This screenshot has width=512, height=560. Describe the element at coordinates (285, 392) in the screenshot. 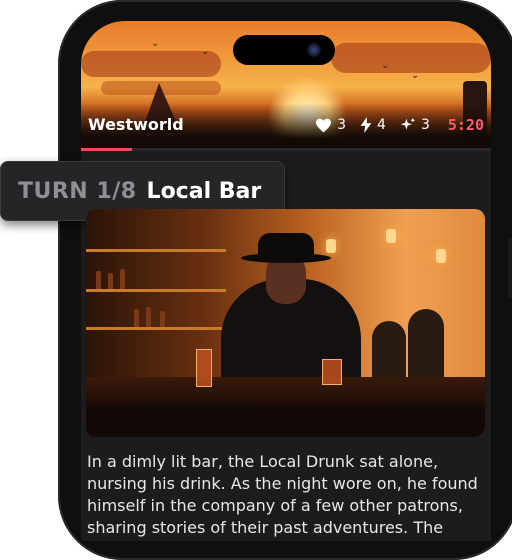

I see `bar-counter` at that location.